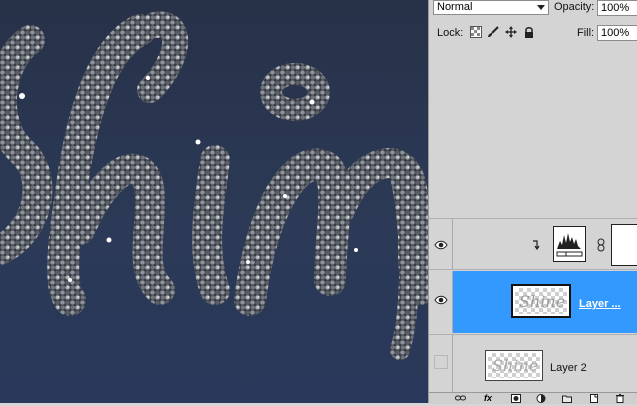 The height and width of the screenshot is (406, 637). Describe the element at coordinates (529, 32) in the screenshot. I see `all-lock-icon` at that location.